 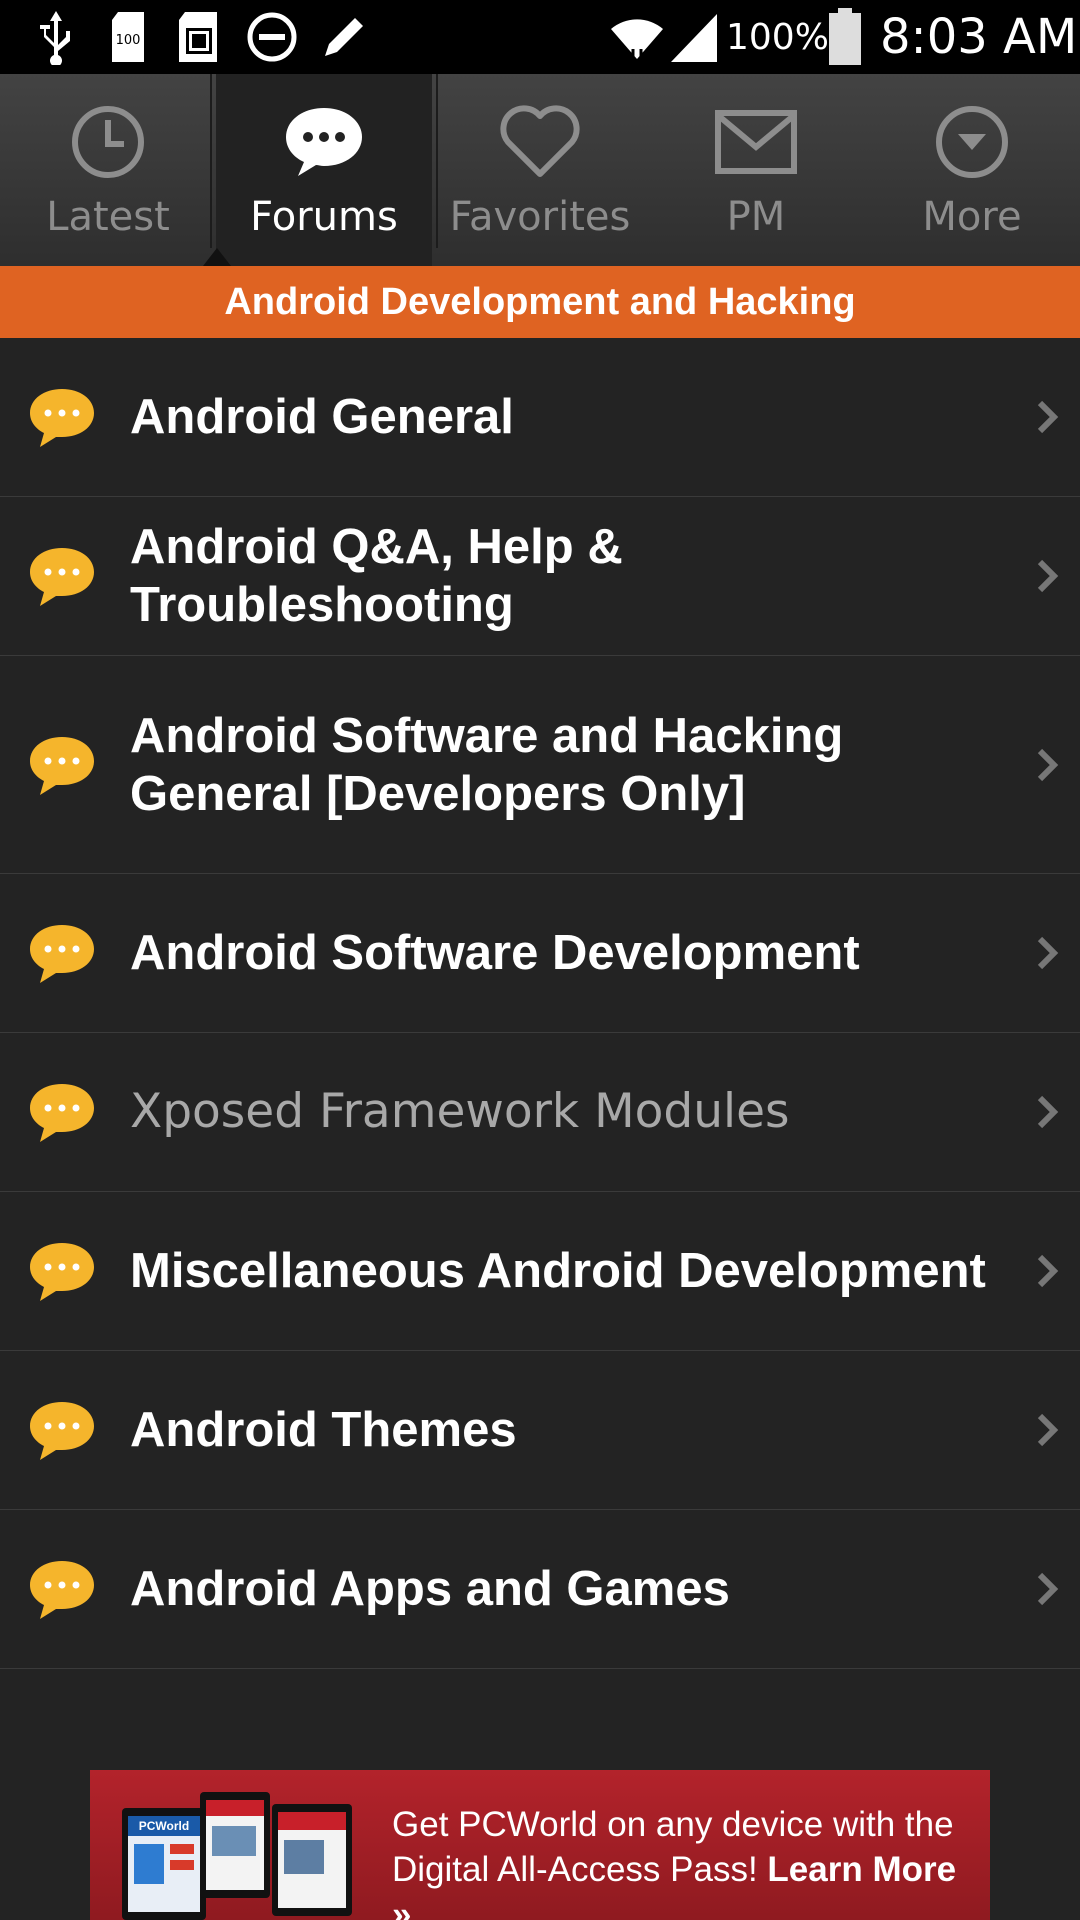 I want to click on tab-favorites: Favorites, so click(x=540, y=170).